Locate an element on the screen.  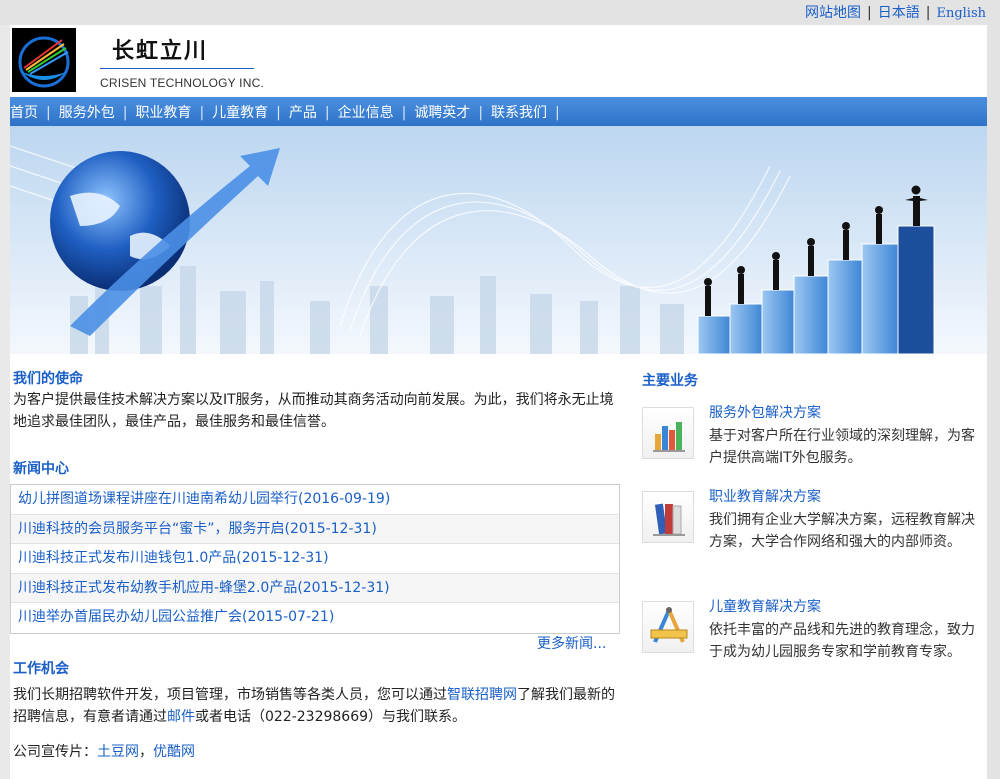
news-link: 幼儿拼图道场课程讲座在川迪南希幼儿园举行(2016-09-19) is located at coordinates (204, 499).